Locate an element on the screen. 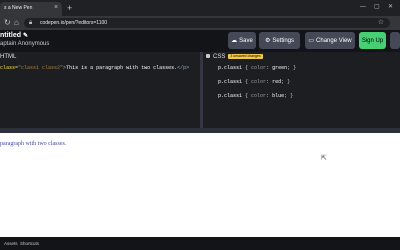 The width and height of the screenshot is (400, 250). login-button is located at coordinates (395, 40).